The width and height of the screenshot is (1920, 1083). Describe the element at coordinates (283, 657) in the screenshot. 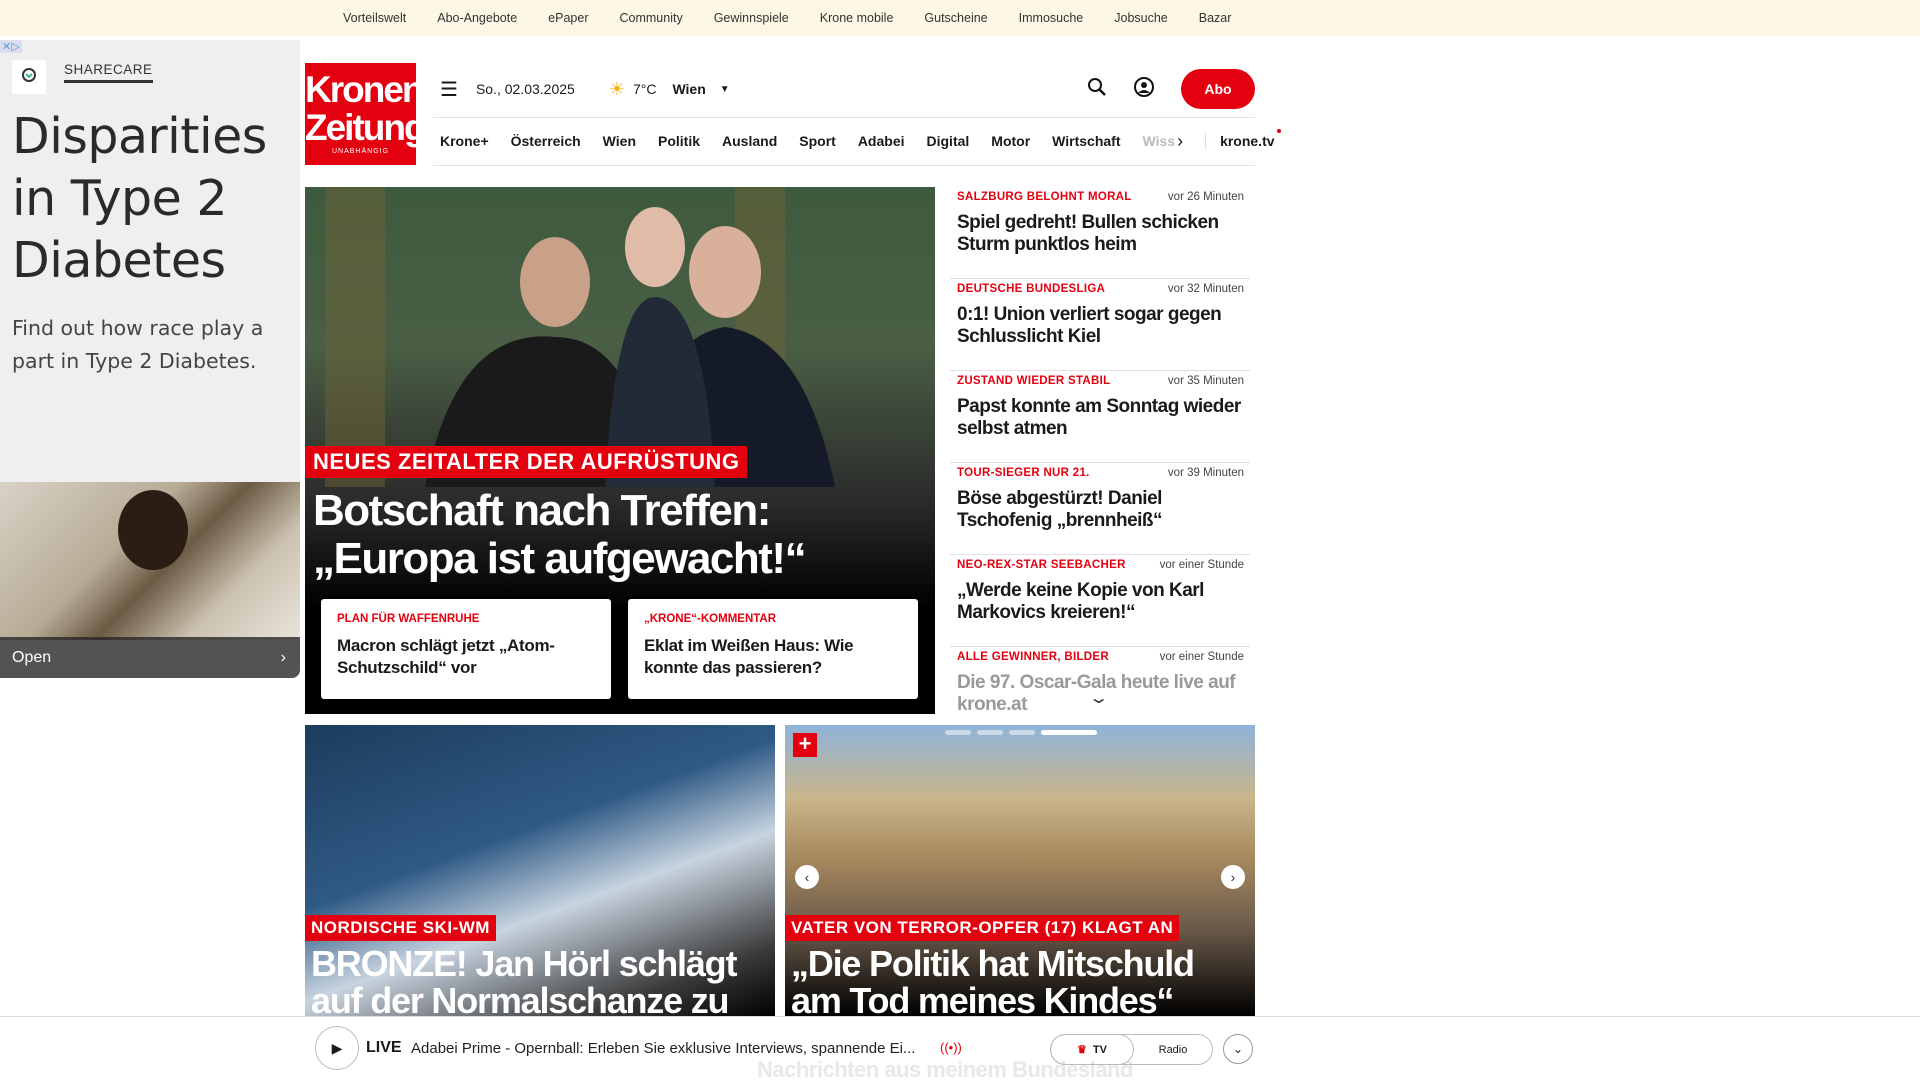

I see `chevron-right-icon: ›` at that location.